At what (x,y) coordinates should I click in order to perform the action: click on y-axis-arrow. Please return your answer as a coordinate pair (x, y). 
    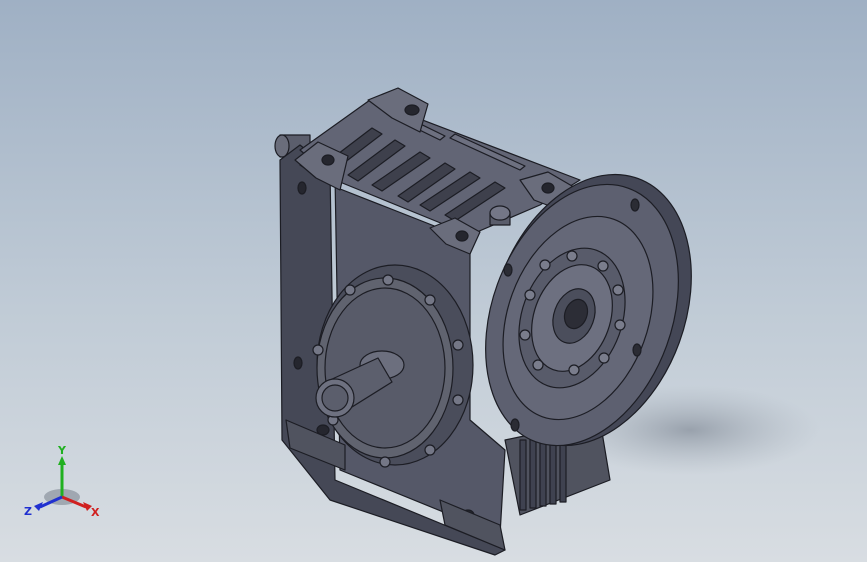
    Looking at the image, I should click on (62, 460).